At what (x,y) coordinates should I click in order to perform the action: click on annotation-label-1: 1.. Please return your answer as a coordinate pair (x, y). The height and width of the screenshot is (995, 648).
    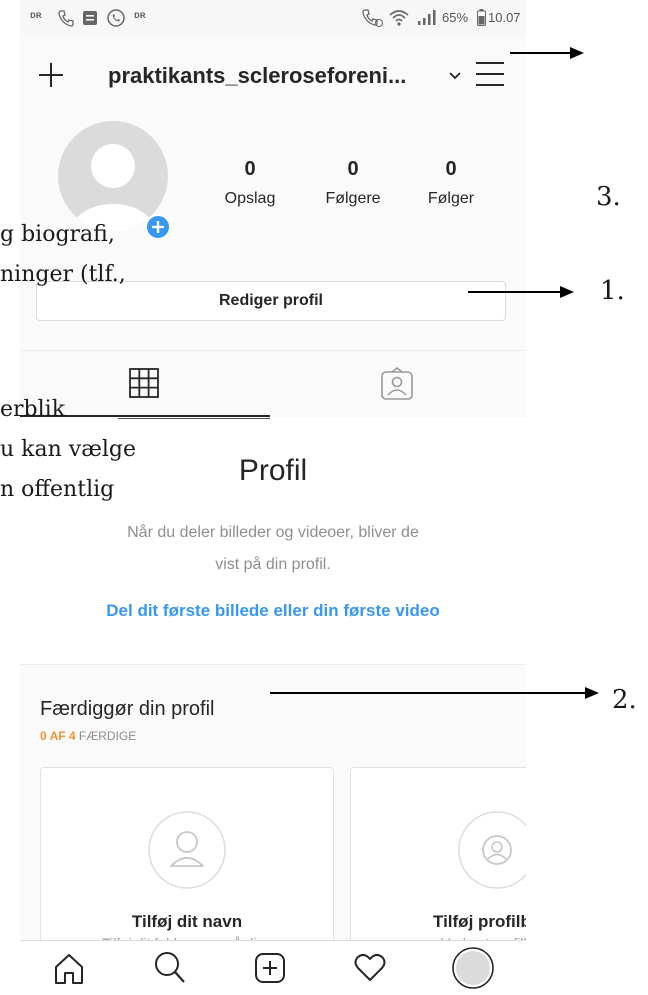
    Looking at the image, I should click on (612, 291).